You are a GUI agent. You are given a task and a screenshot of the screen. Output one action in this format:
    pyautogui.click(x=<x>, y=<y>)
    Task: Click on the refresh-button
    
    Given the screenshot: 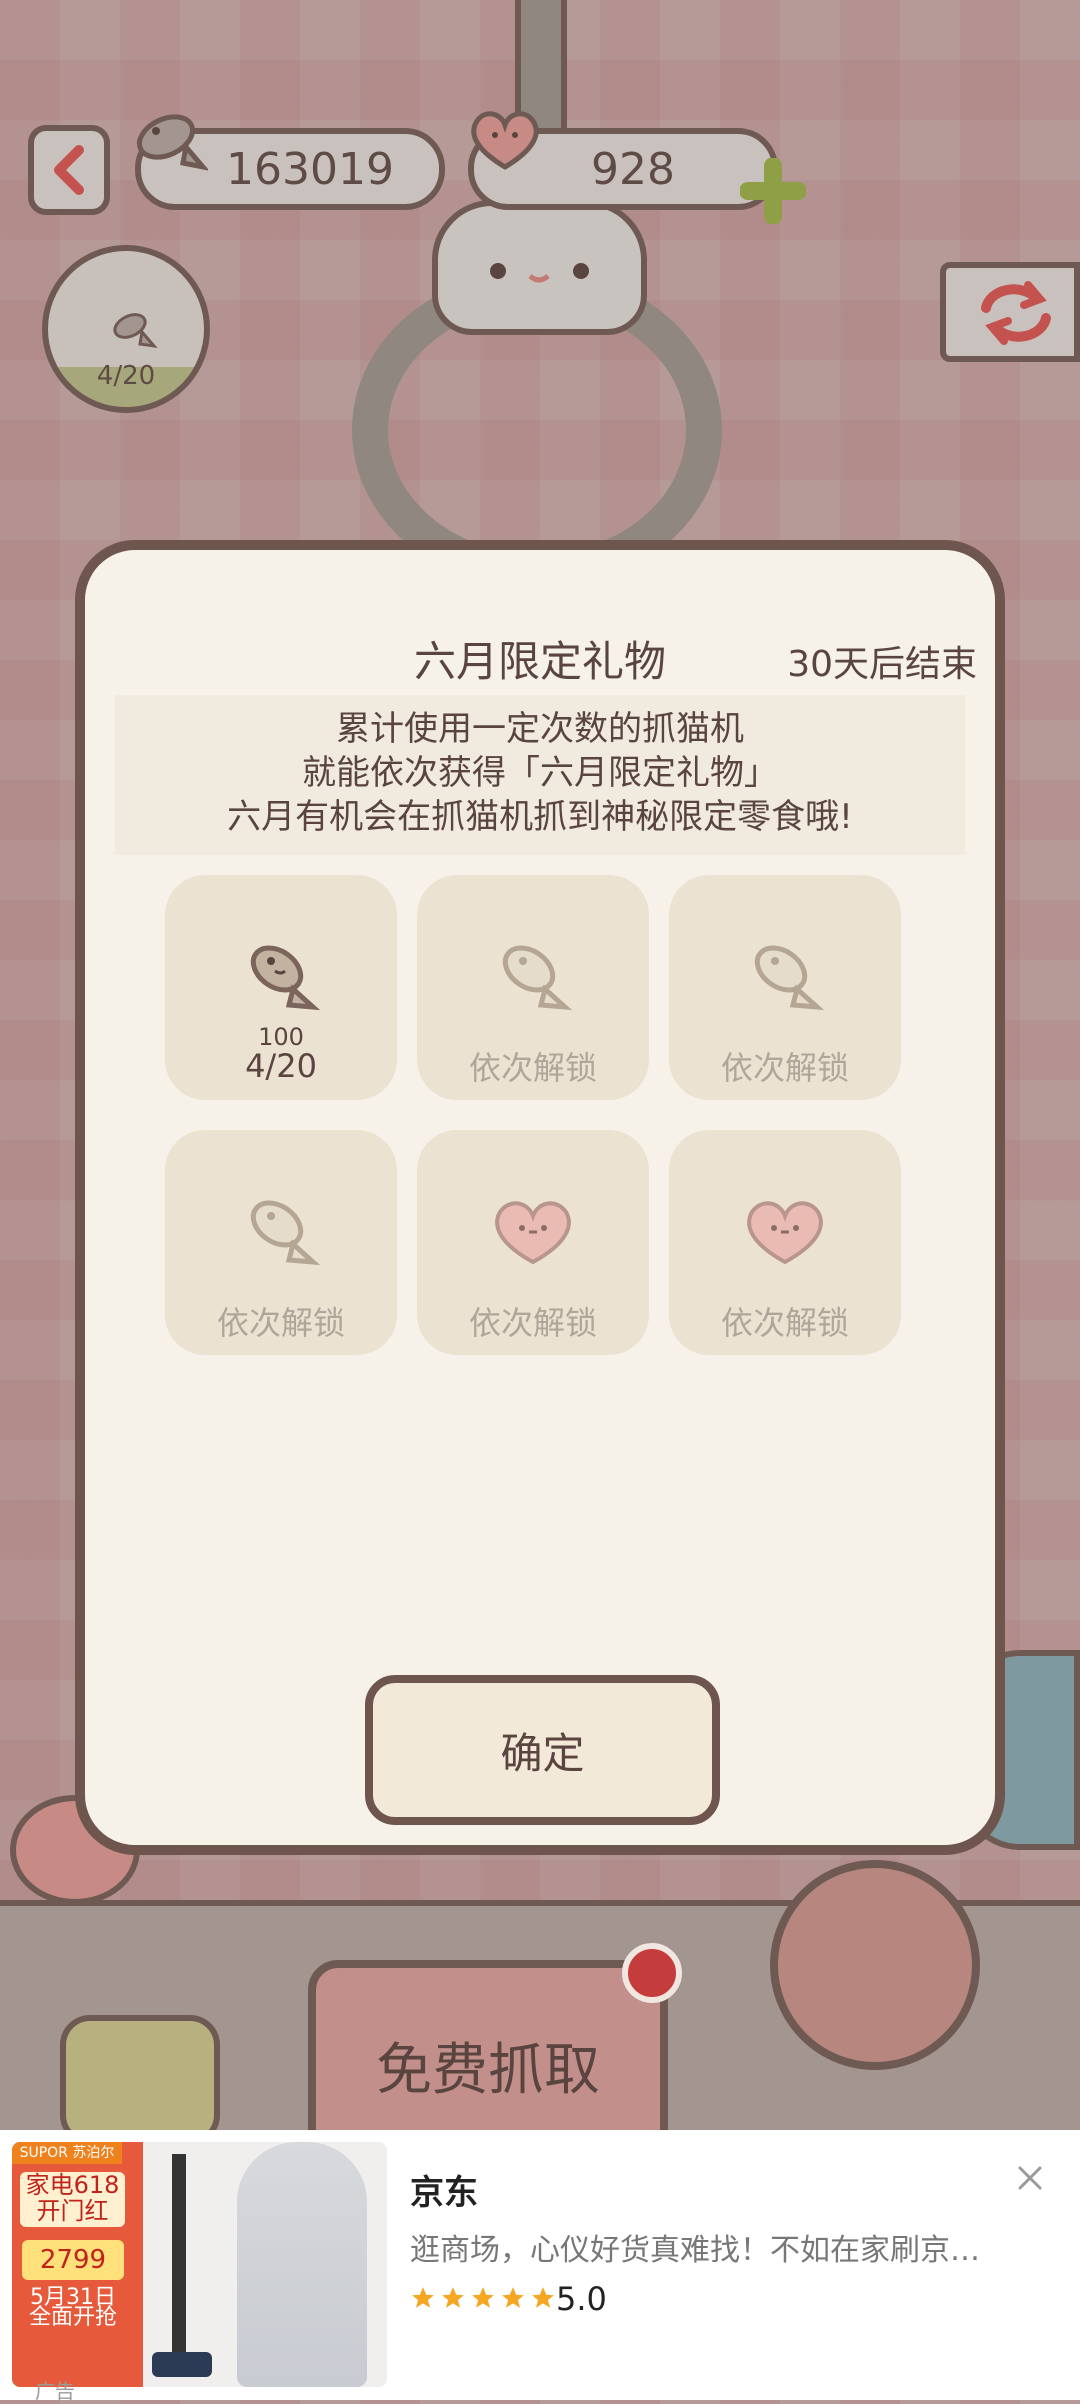 What is the action you would take?
    pyautogui.click(x=1010, y=312)
    